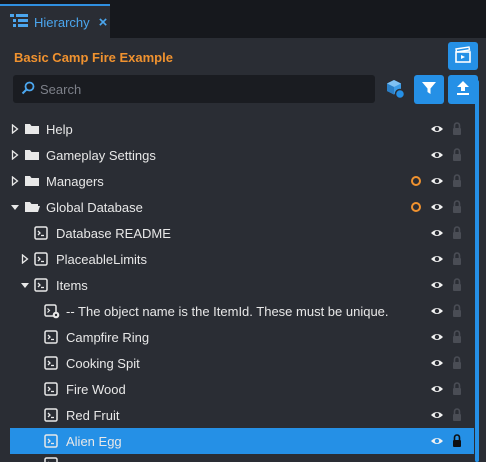 The width and height of the screenshot is (486, 462). I want to click on search-box, so click(194, 89).